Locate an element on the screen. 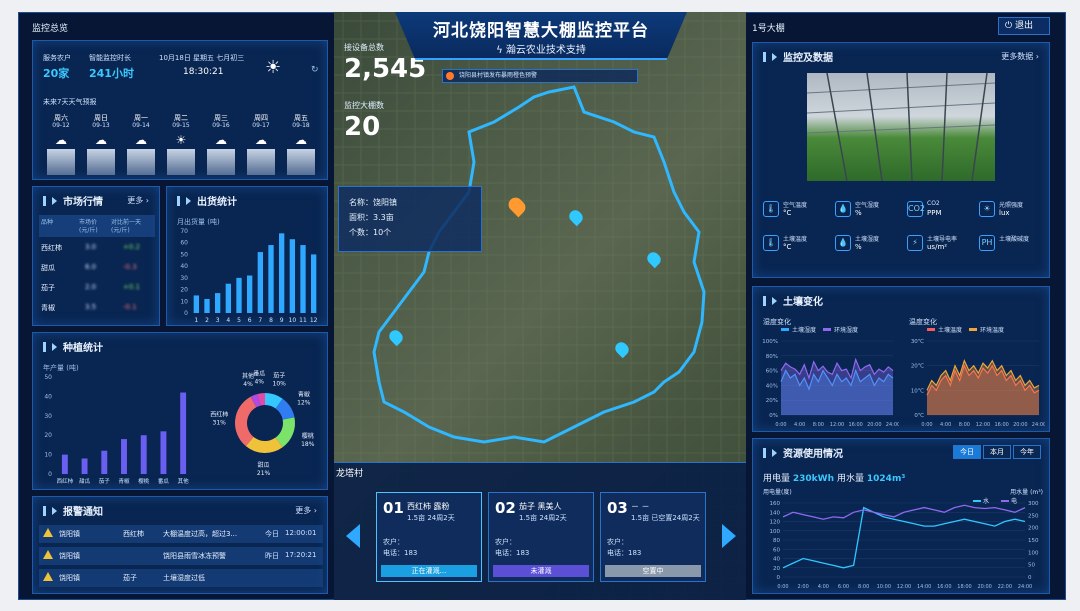 Image resolution: width=1080 pixels, height=611 pixels. x-tick-label: 1 is located at coordinates (196, 320).